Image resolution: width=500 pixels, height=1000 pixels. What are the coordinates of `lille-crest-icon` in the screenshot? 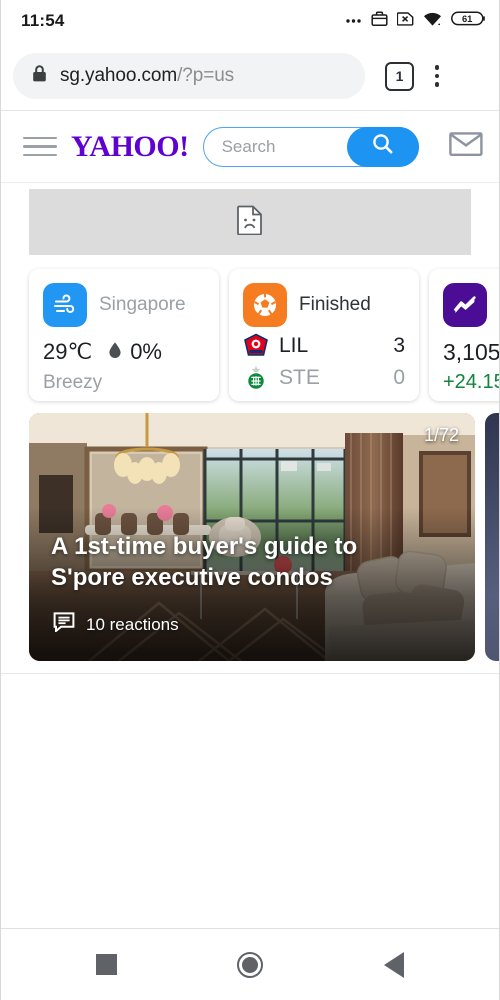 It's located at (256, 346).